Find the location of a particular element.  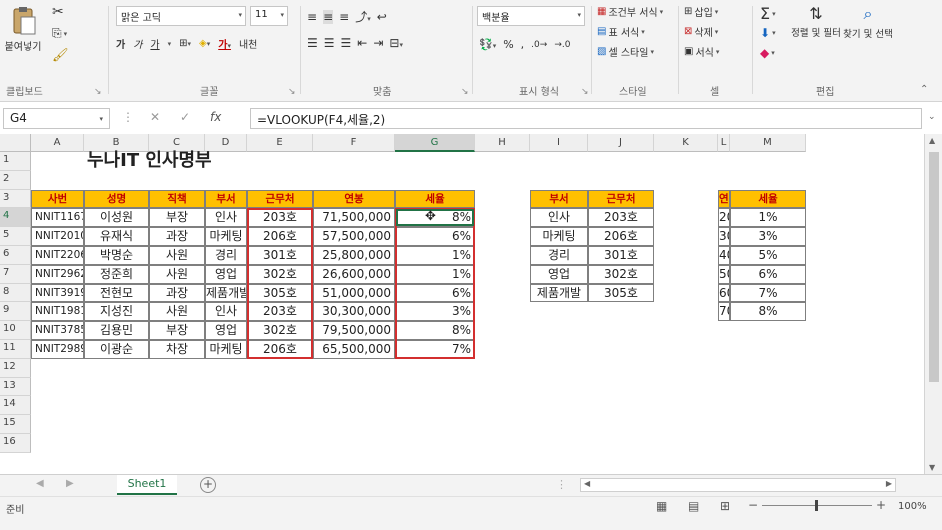

header-c: 직책 is located at coordinates (177, 199).